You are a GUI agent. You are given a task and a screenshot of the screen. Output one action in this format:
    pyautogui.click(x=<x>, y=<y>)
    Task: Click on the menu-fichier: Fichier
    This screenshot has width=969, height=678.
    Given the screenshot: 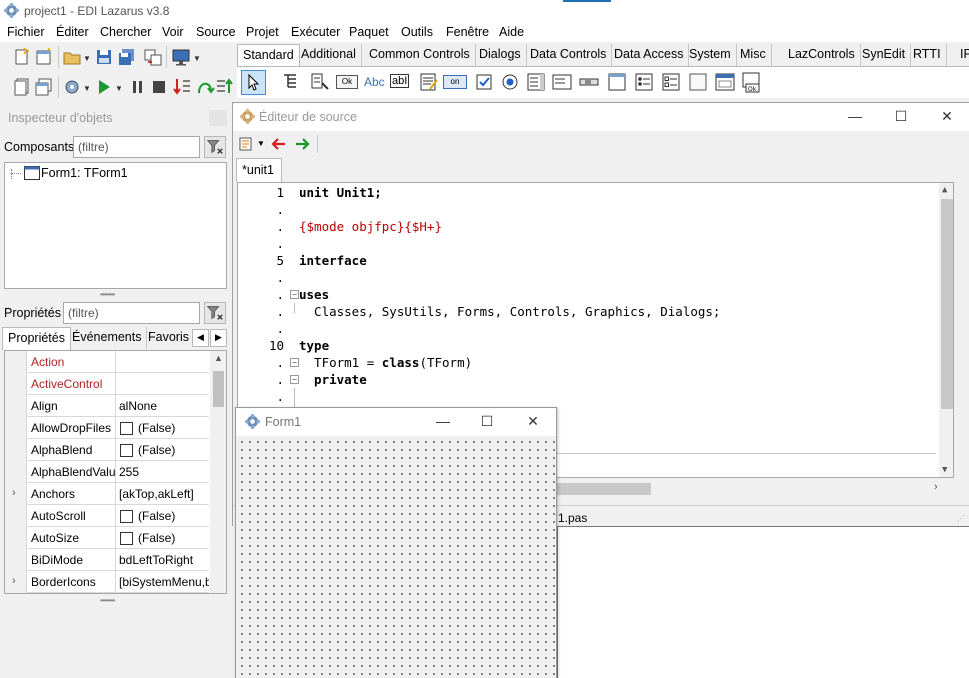 What is the action you would take?
    pyautogui.click(x=26, y=32)
    